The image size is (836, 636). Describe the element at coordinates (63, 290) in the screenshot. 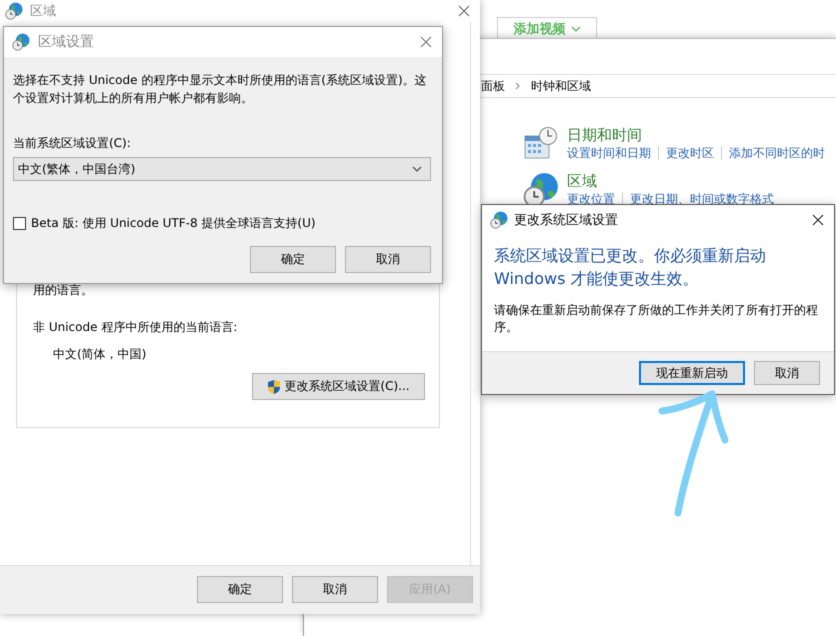

I see `panel-text: 用的语言。` at that location.